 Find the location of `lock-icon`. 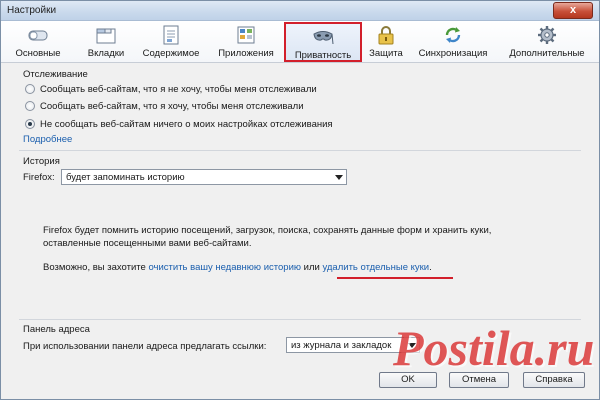

lock-icon is located at coordinates (386, 35).